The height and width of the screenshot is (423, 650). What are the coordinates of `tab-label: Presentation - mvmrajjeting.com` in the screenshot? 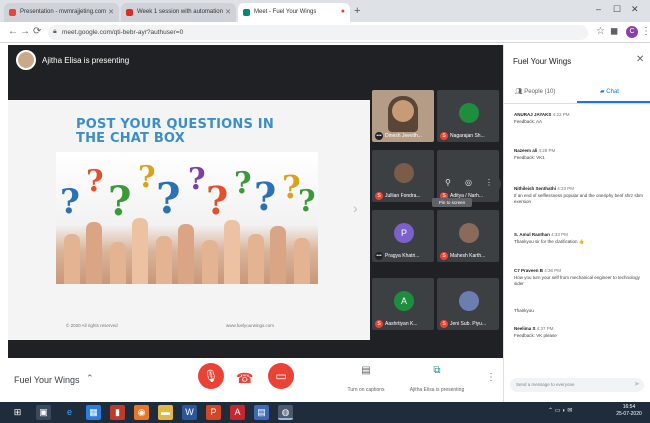 It's located at (63, 12).